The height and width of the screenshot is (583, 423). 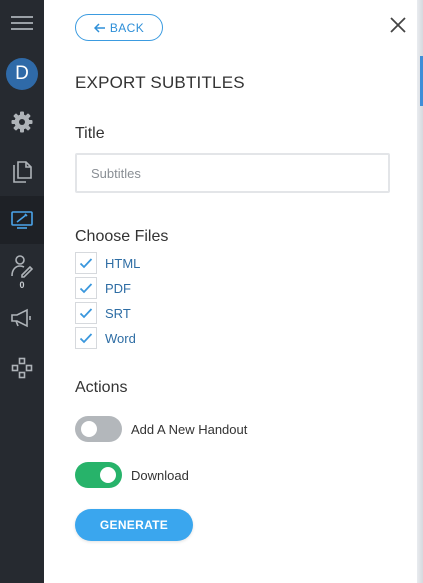 I want to click on srt-option-label: SRT, so click(x=118, y=313).